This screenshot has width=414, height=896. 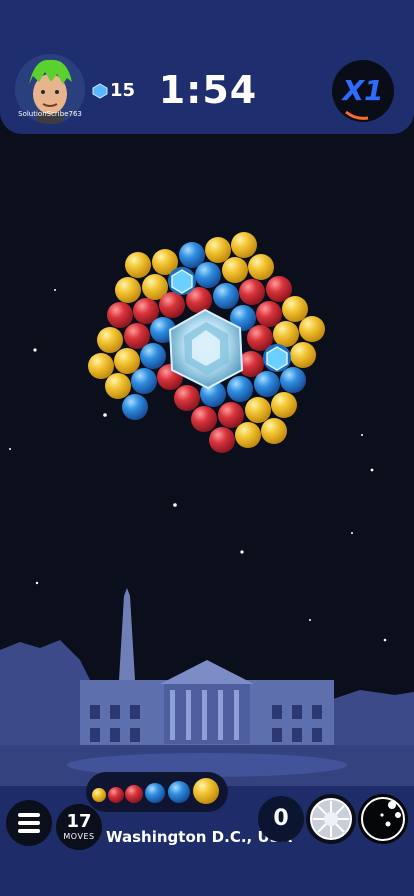 I want to click on multiplier-label: X1, so click(x=363, y=90).